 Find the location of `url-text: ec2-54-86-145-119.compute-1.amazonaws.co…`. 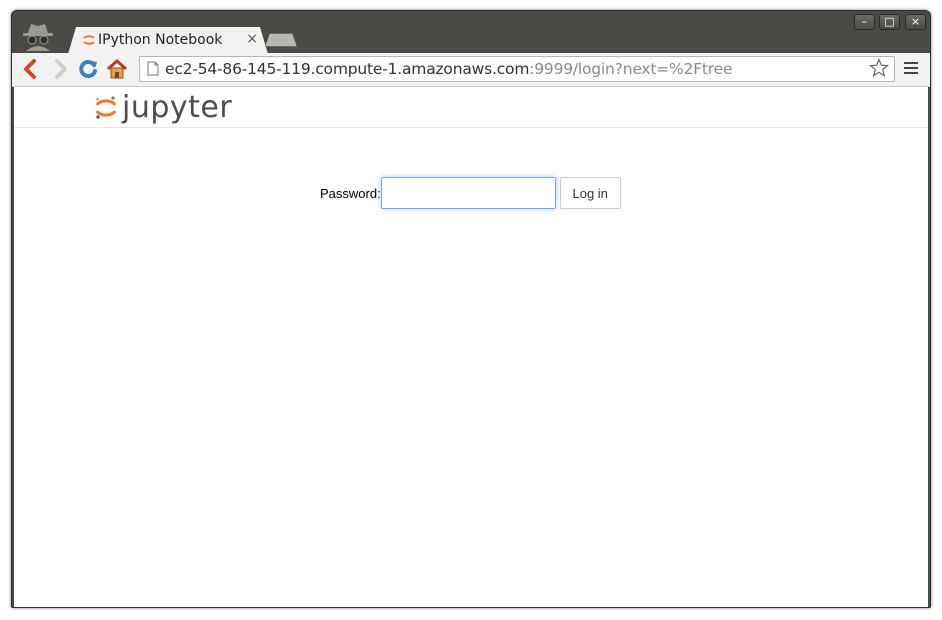

url-text: ec2-54-86-145-119.compute-1.amazonaws.co… is located at coordinates (449, 69).